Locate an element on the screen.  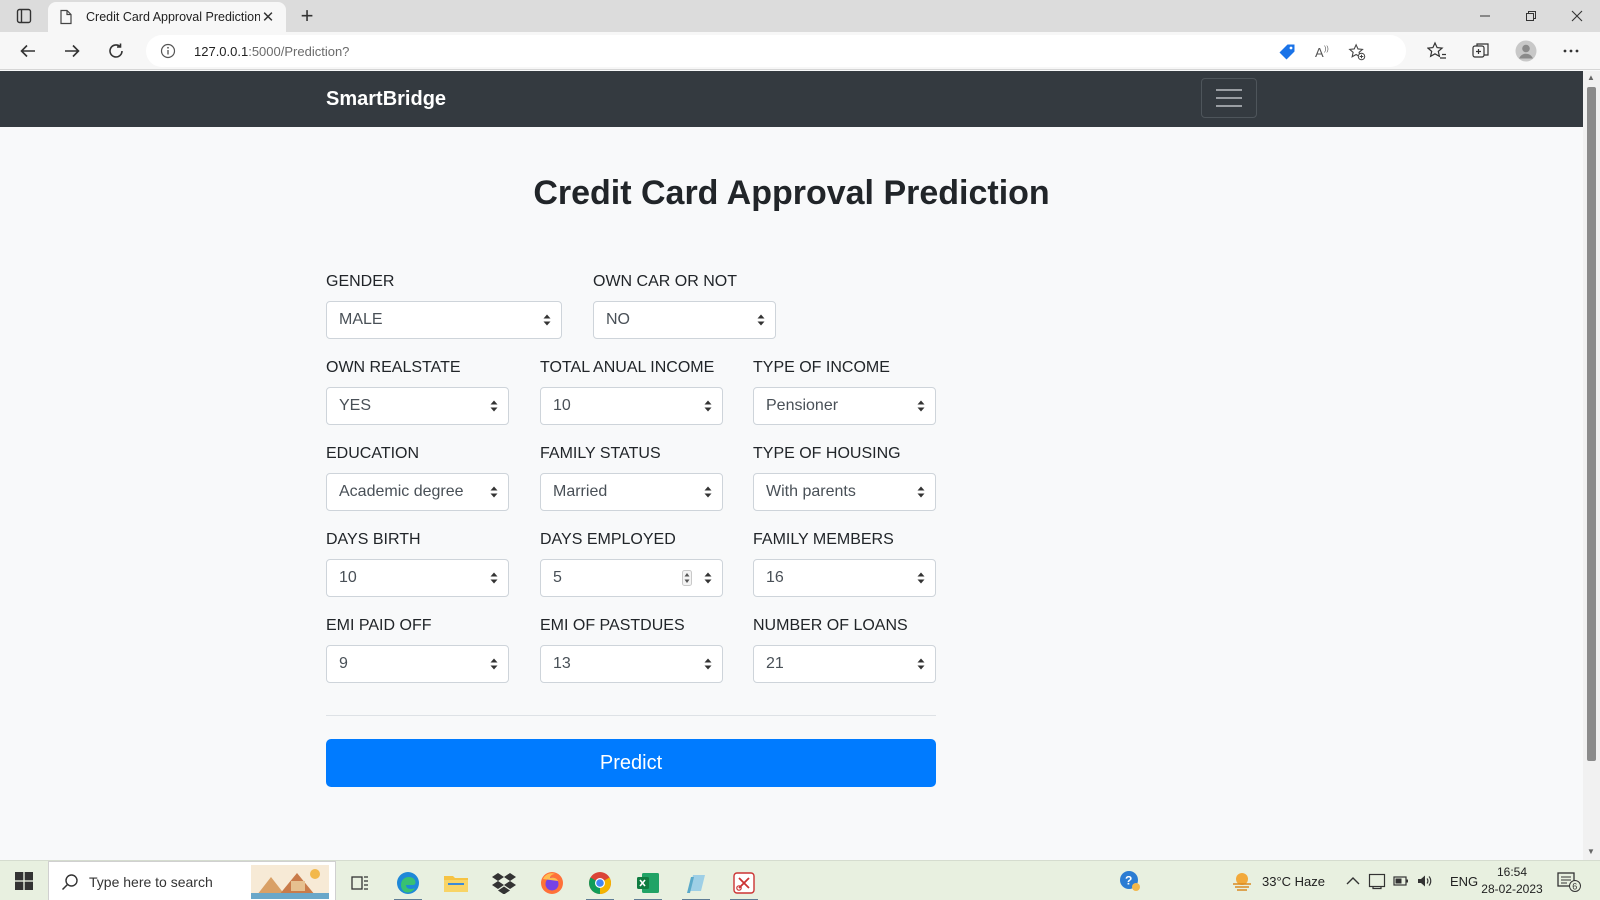
clock-date: 28-02-2023 is located at coordinates (1512, 889).